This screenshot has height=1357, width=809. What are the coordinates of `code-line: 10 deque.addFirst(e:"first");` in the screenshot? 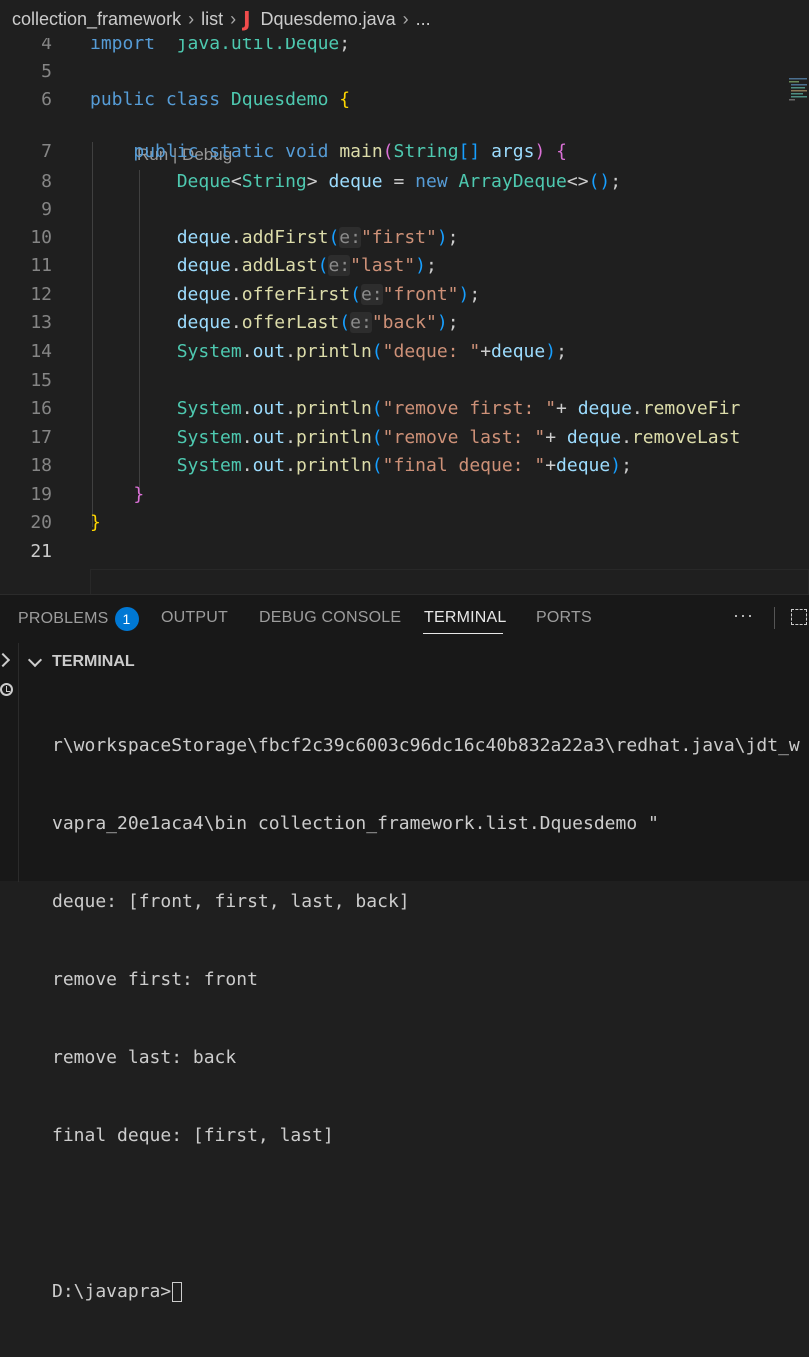 It's located at (404, 238).